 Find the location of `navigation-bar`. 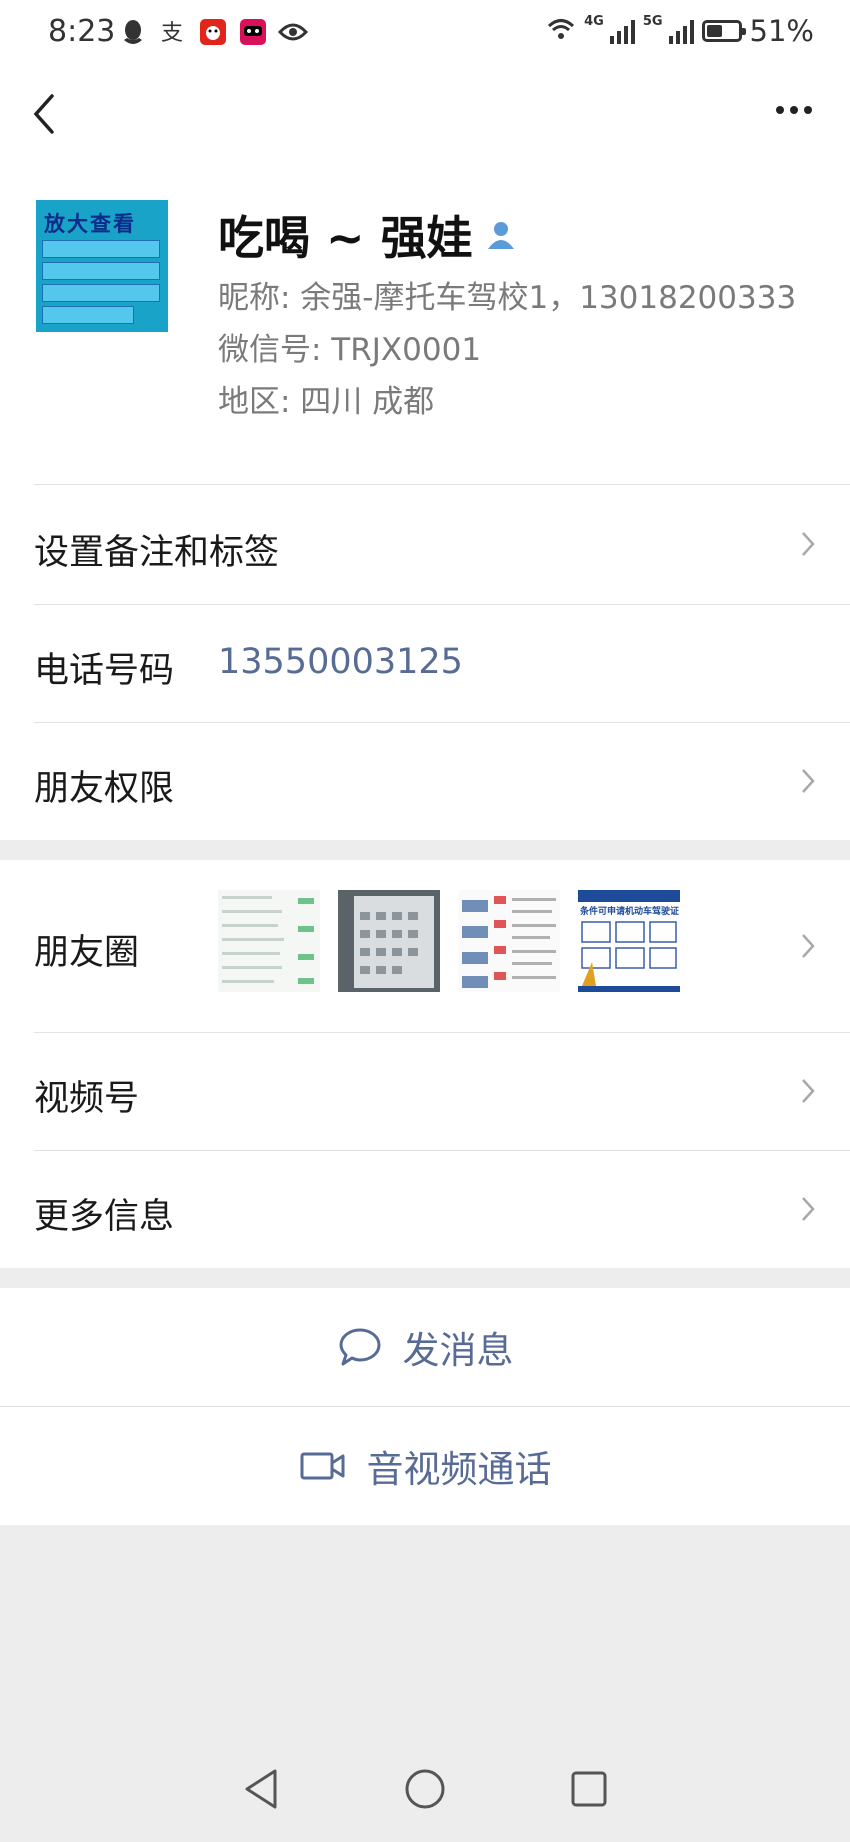

navigation-bar is located at coordinates (425, 114).